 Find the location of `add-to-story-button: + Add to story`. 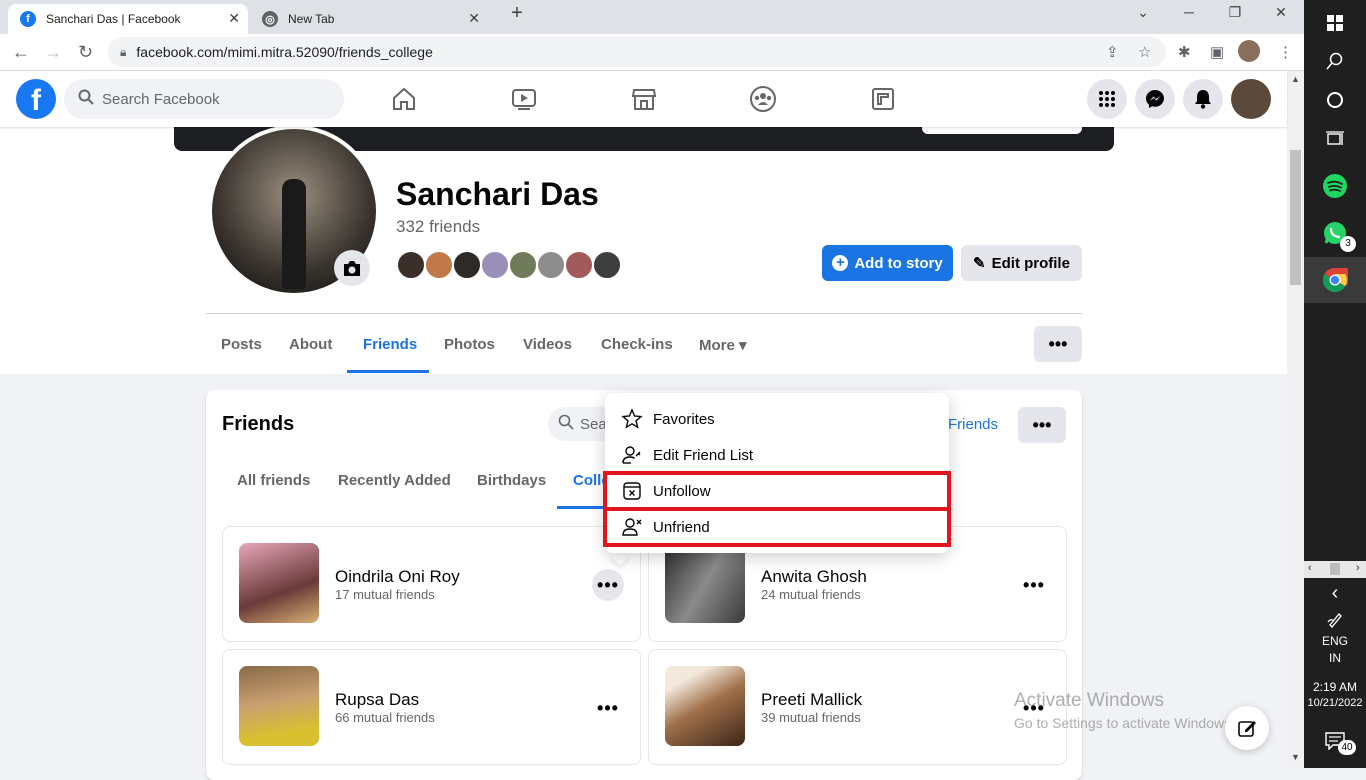

add-to-story-button: + Add to story is located at coordinates (887, 263).